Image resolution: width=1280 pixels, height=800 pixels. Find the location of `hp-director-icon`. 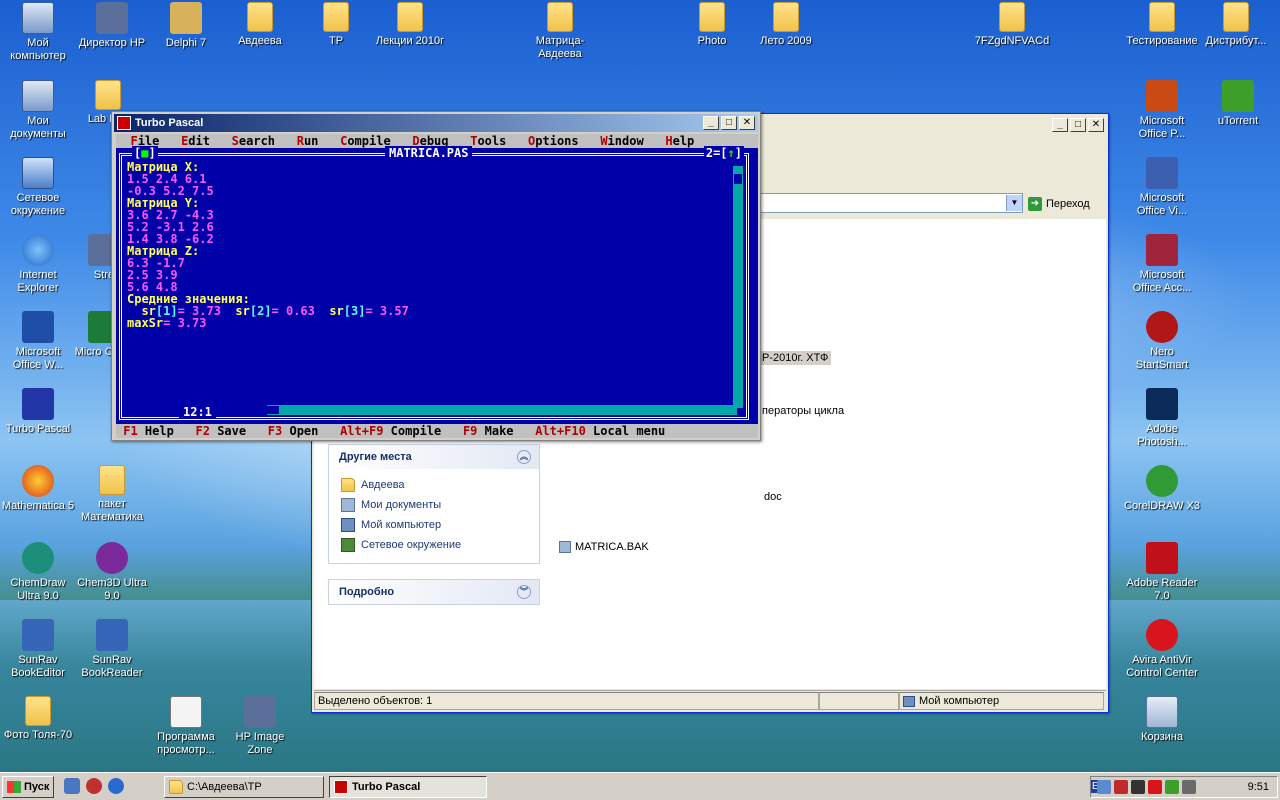

hp-director-icon is located at coordinates (112, 18).